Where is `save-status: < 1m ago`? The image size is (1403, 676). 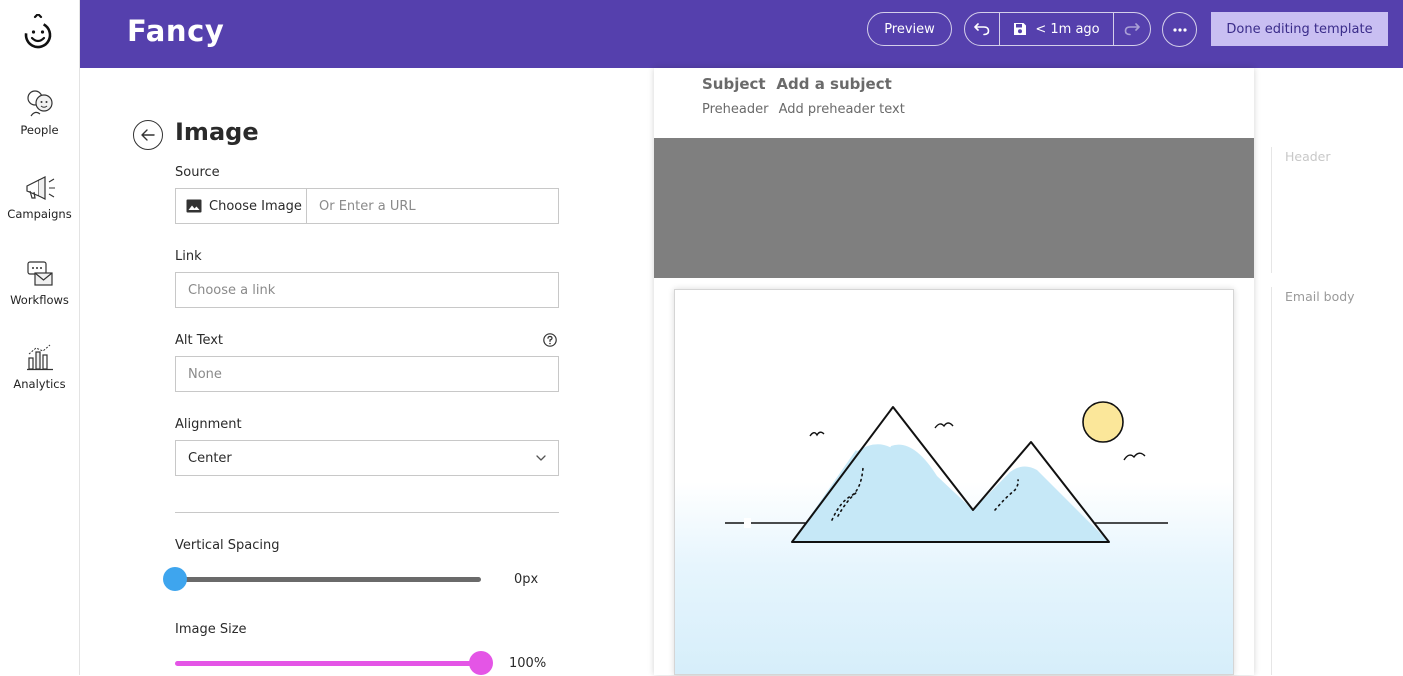
save-status: < 1m ago is located at coordinates (1067, 29).